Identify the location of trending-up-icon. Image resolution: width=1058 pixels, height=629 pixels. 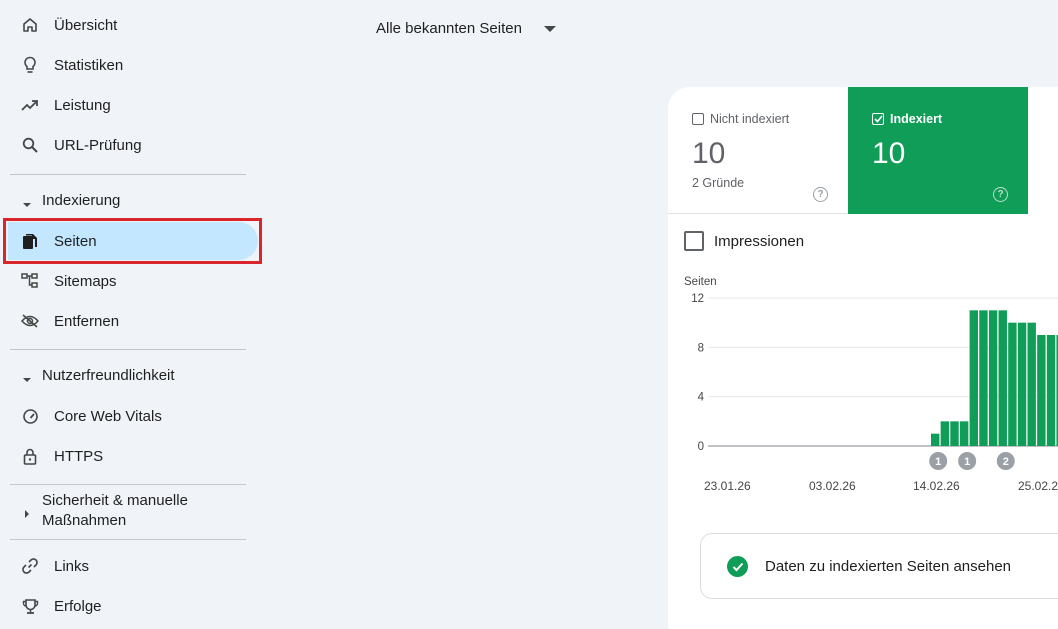
(30, 105).